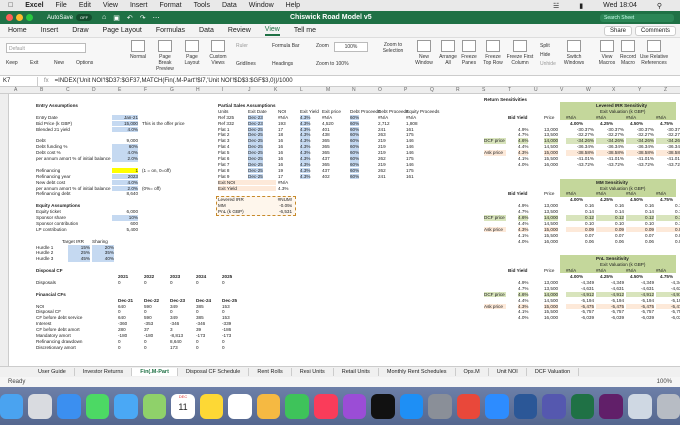  I want to click on sensitivity-cell: 13,500, so click(551, 212).